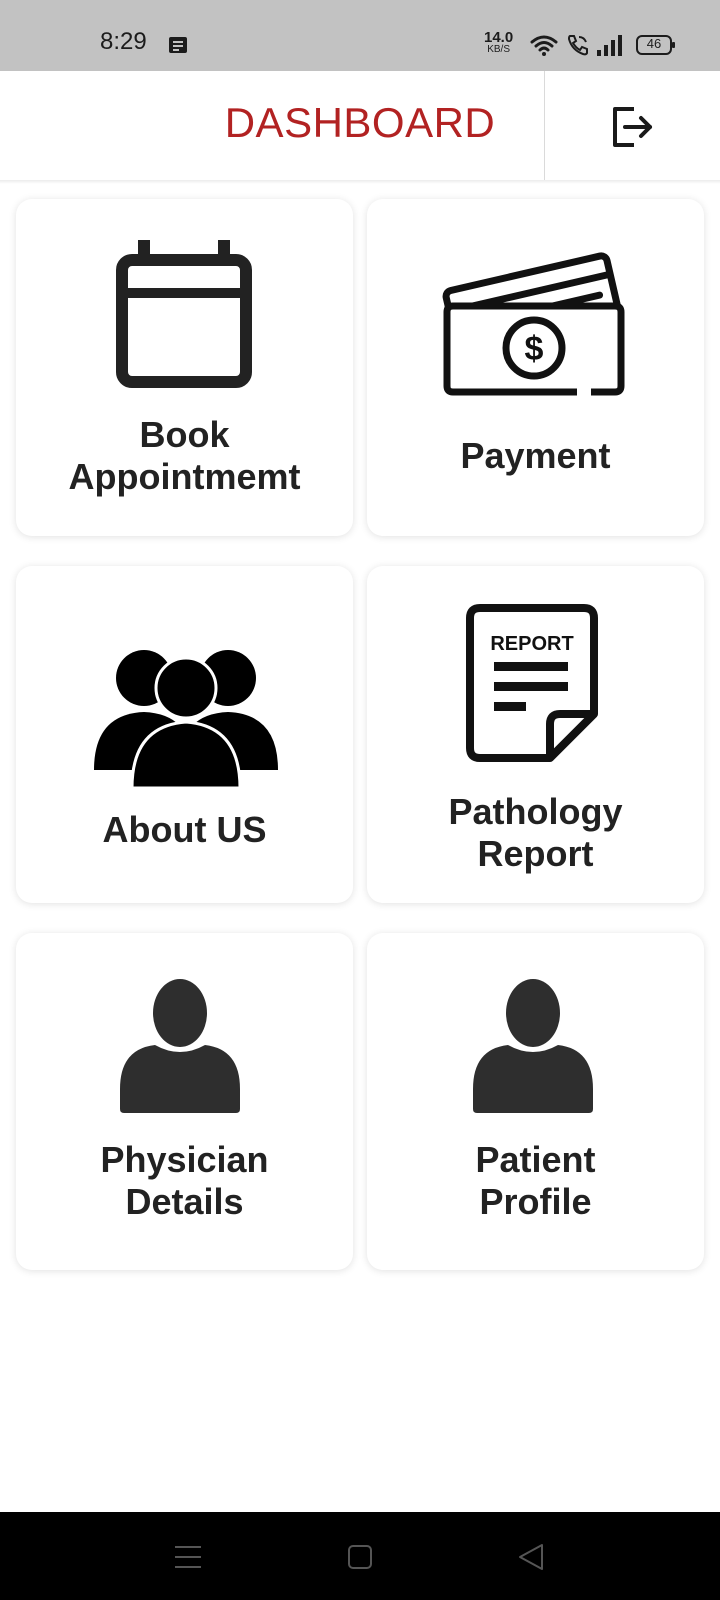  I want to click on signal-icon, so click(609, 45).